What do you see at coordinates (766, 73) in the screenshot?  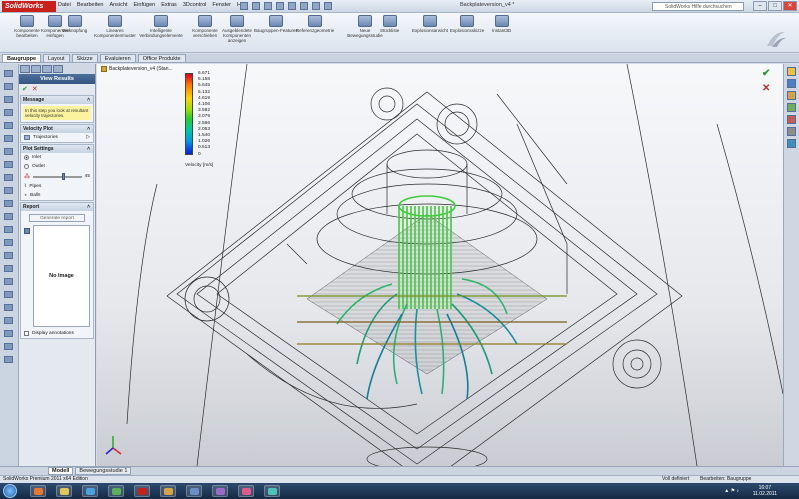 I see `confirm-icon: ✔` at bounding box center [766, 73].